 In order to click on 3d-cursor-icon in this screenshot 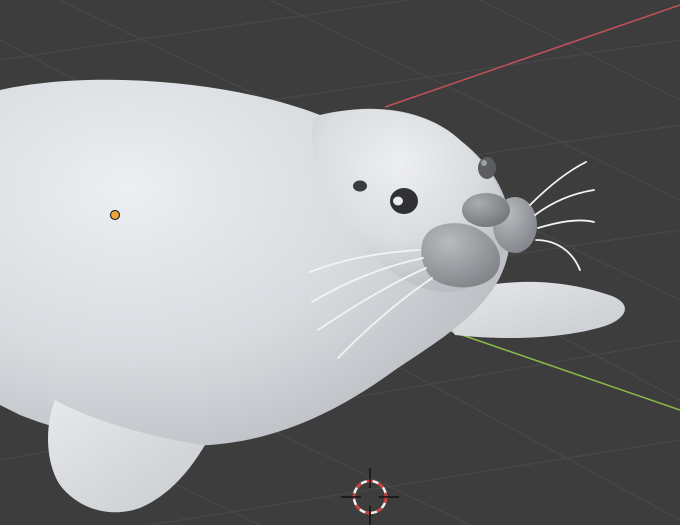, I will do `click(370, 496)`.